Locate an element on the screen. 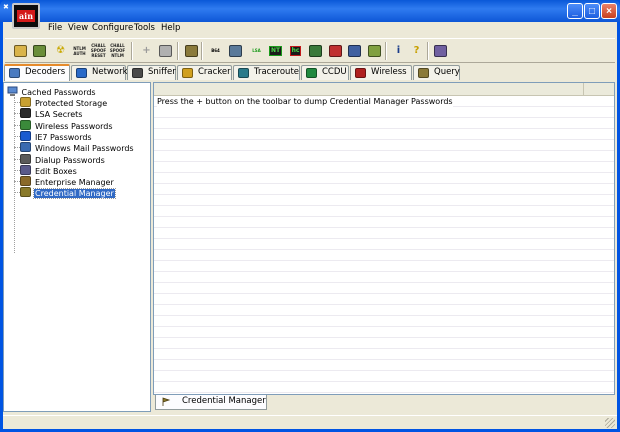  menu-help: Help is located at coordinates (170, 28).